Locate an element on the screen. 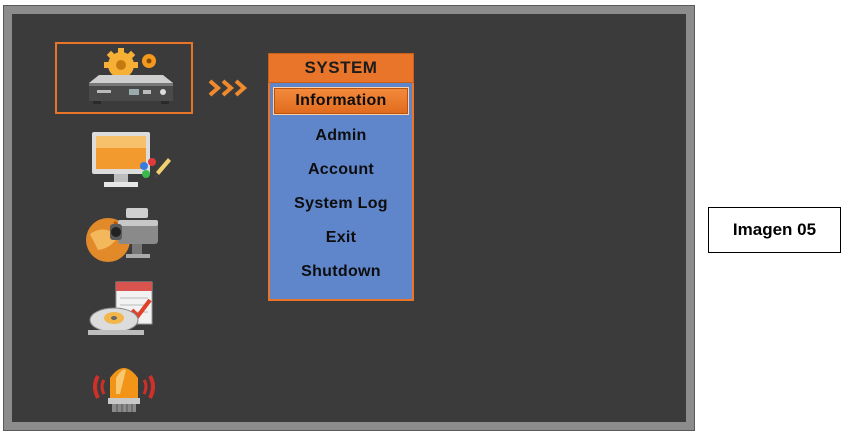 Image resolution: width=844 pixels, height=433 pixels. alarm-siren-icon is located at coordinates (124, 390).